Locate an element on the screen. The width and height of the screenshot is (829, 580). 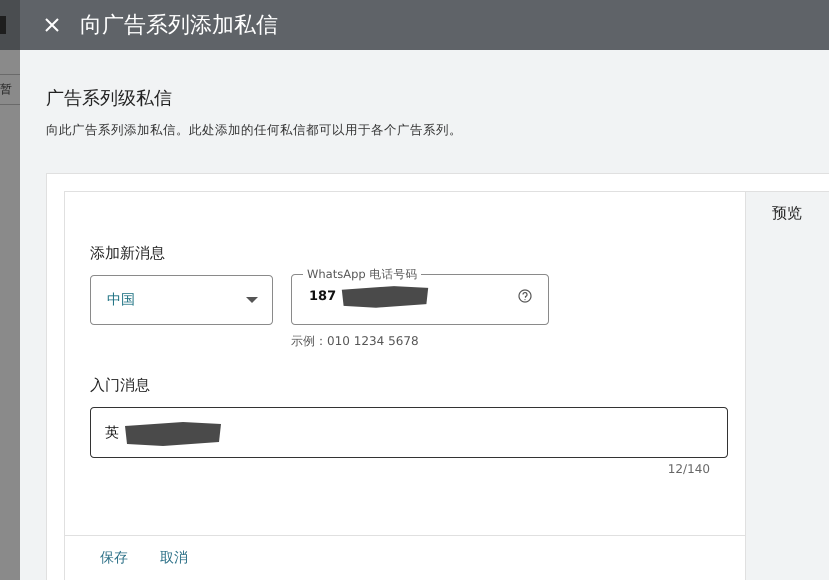
caret-icon is located at coordinates (252, 300).